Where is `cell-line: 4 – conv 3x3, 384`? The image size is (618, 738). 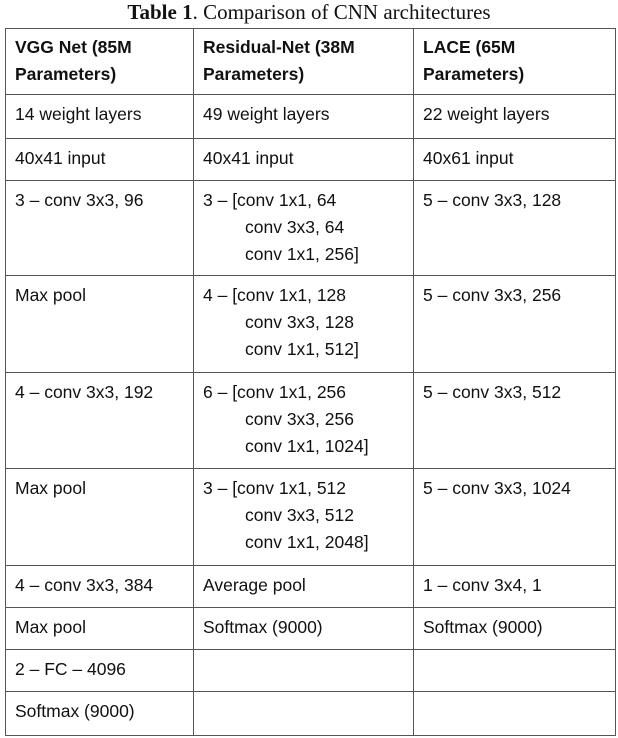
cell-line: 4 – conv 3x3, 384 is located at coordinates (84, 585).